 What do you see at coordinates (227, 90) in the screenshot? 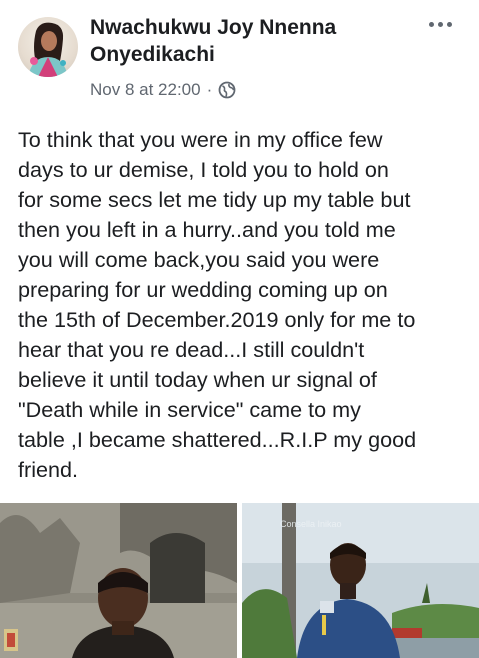
I see `globe-icon` at bounding box center [227, 90].